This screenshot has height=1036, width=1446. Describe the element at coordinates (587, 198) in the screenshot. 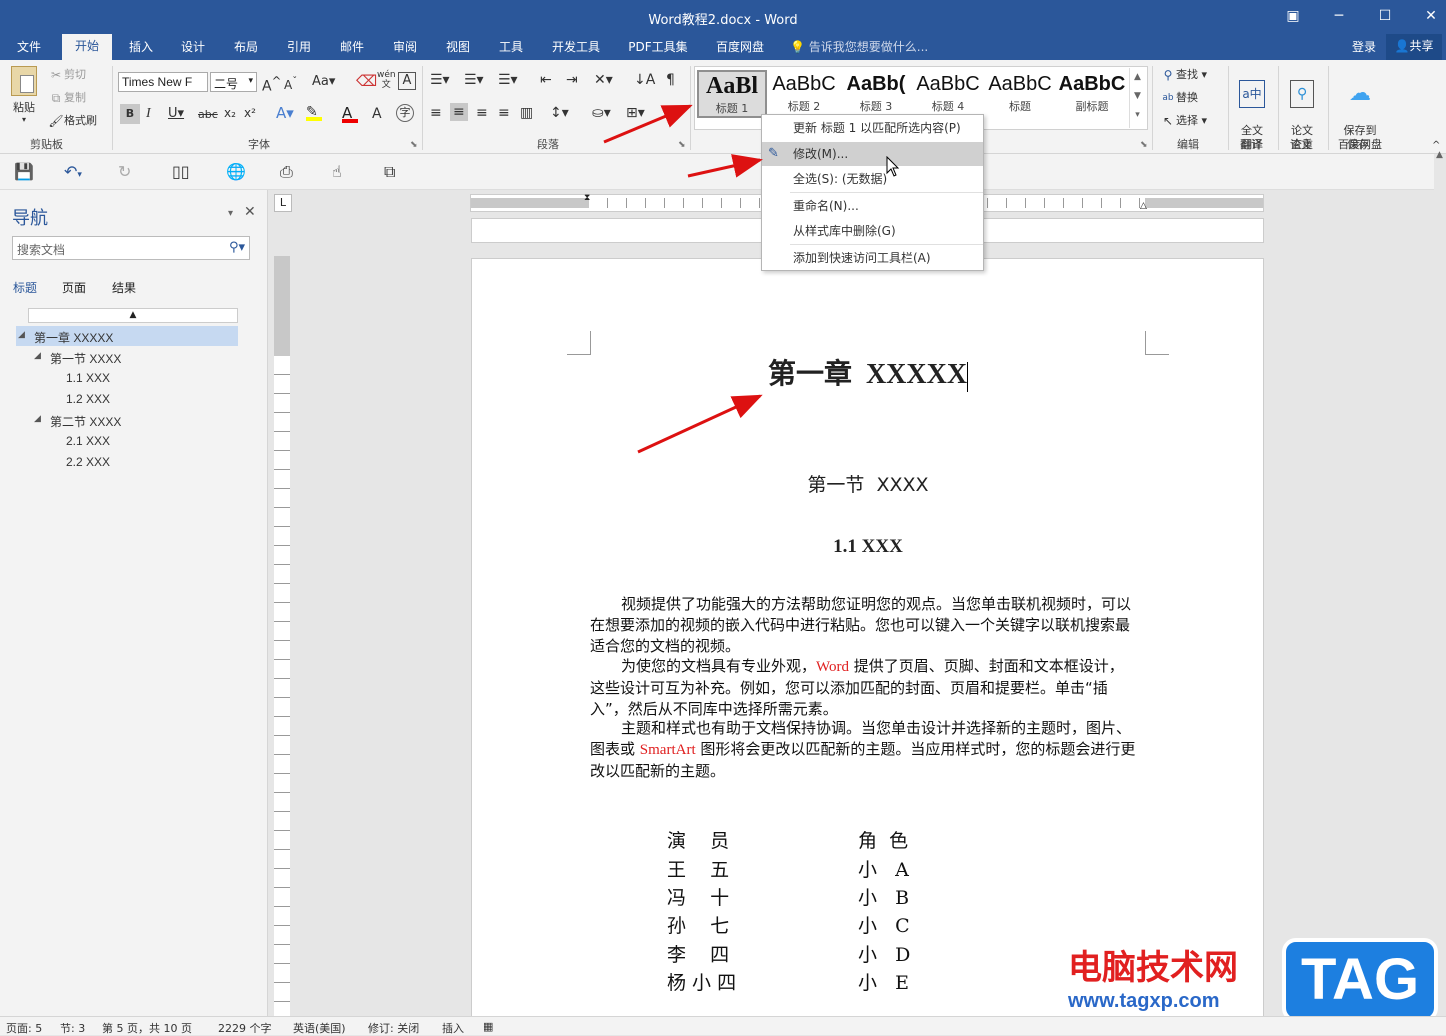

I see `indent-marker-icon: ⧗` at that location.